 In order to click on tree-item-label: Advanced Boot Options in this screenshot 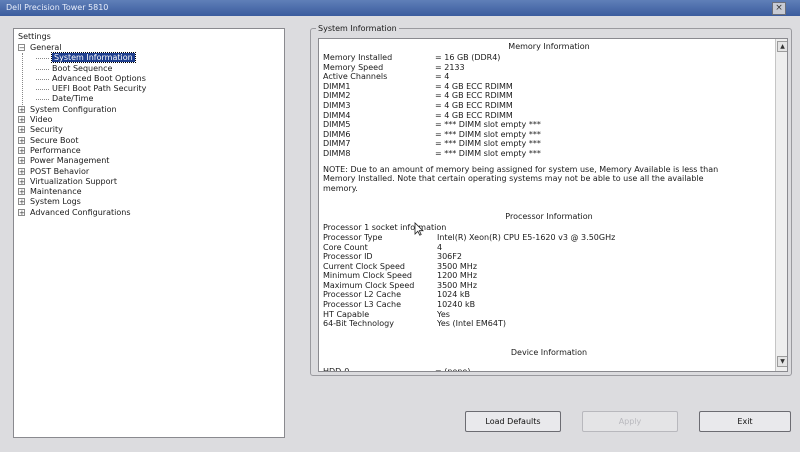, I will do `click(99, 78)`.